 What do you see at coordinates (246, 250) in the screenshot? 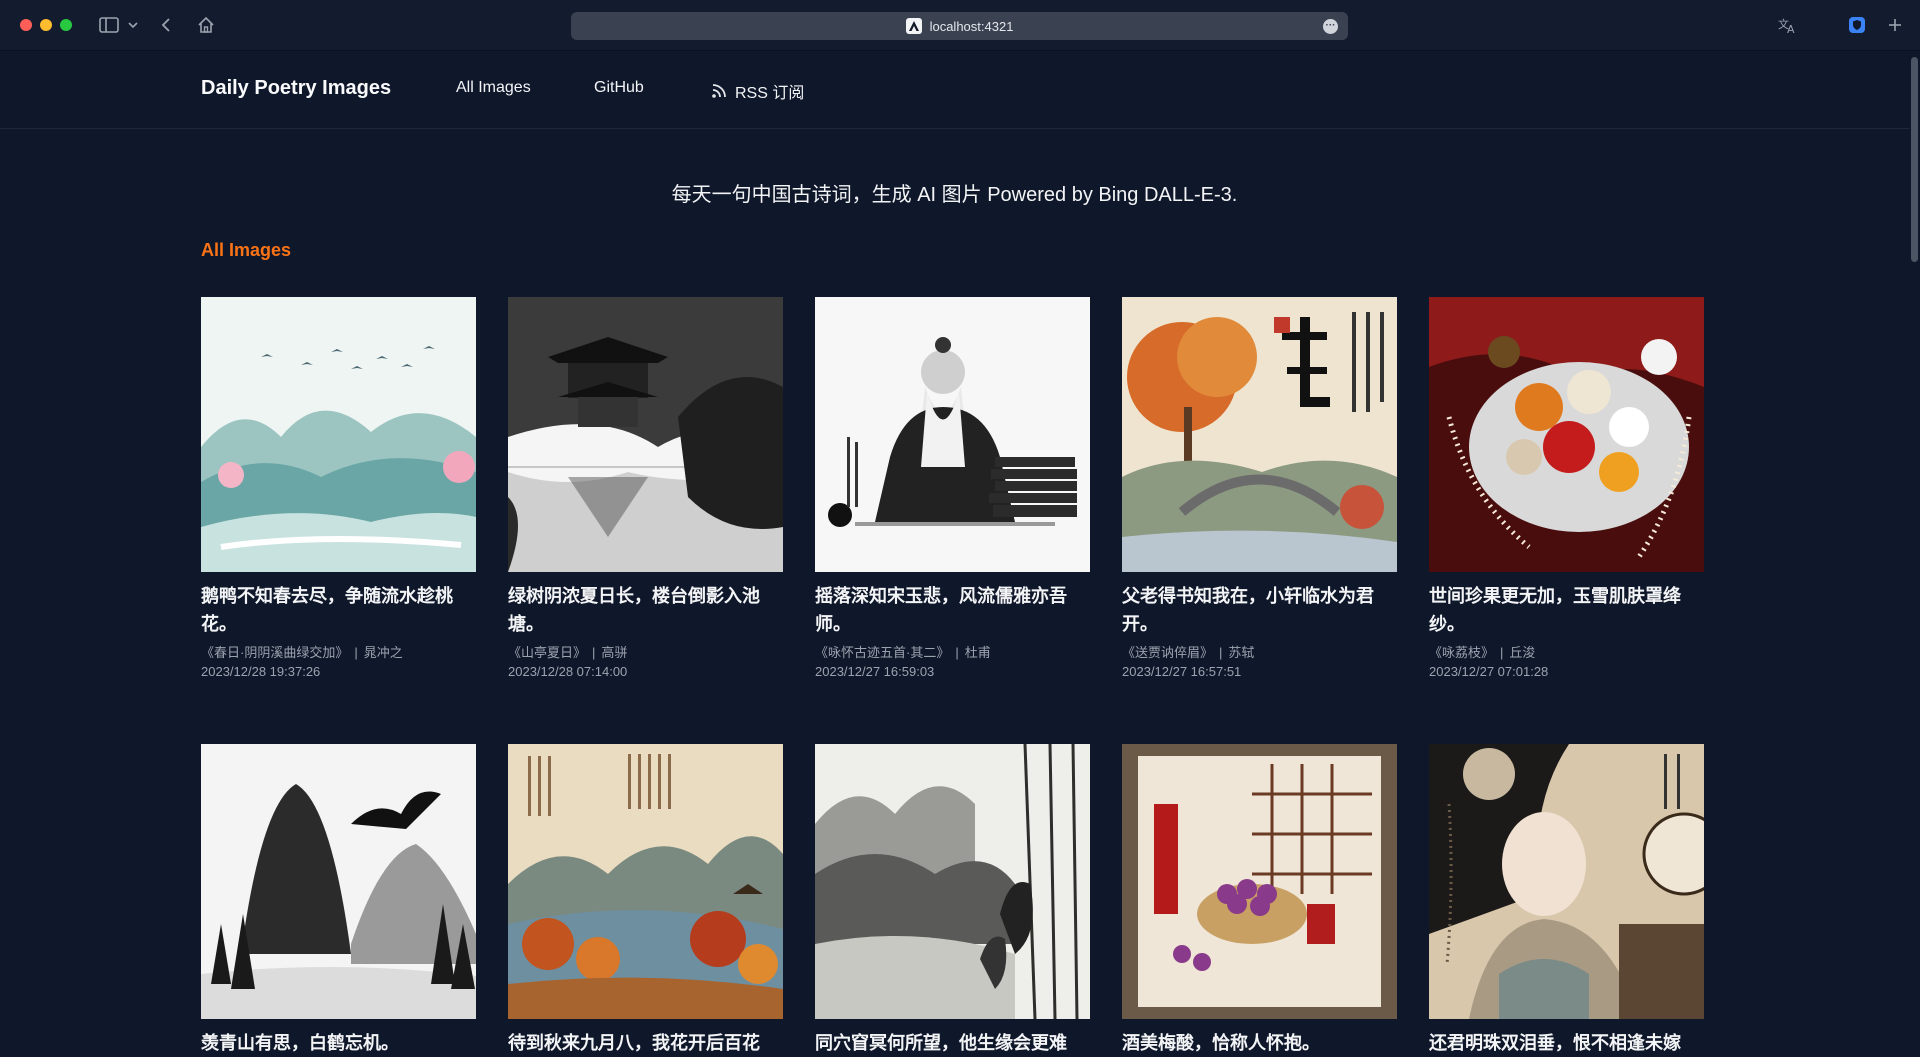
I see `section-title: All Images` at bounding box center [246, 250].